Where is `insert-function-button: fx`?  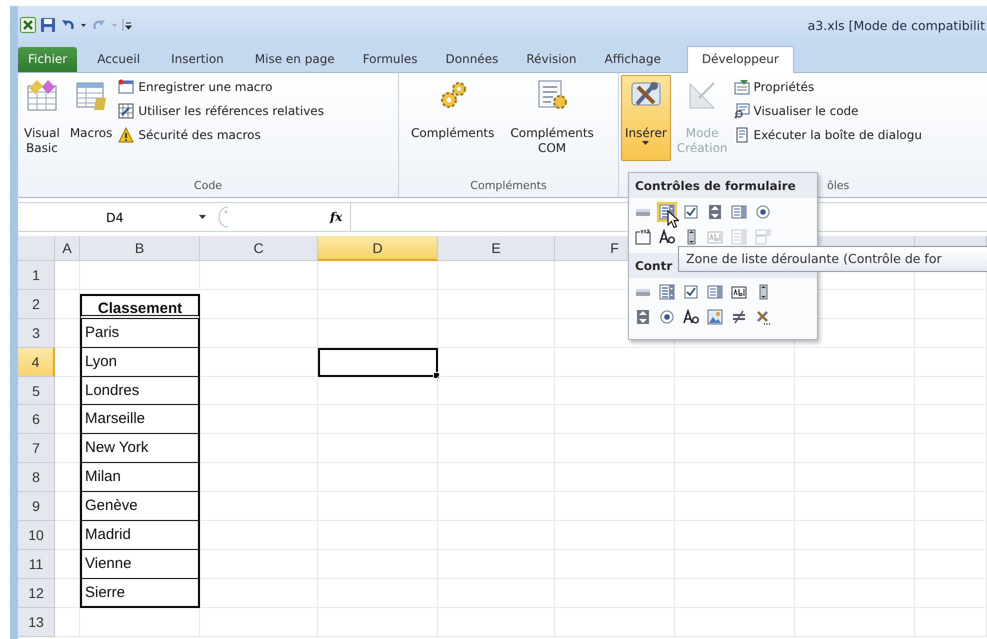
insert-function-button: fx is located at coordinates (336, 217).